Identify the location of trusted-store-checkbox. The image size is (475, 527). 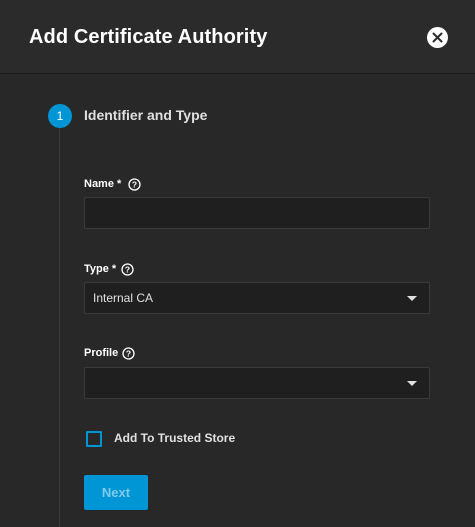
(94, 439).